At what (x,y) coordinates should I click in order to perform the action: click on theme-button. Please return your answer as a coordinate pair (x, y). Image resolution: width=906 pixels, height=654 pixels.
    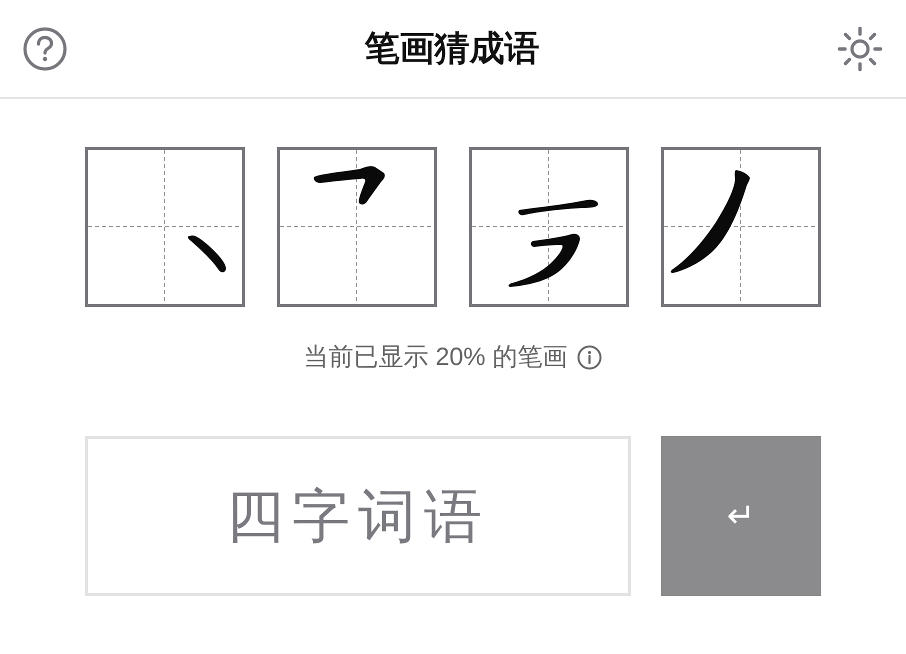
    Looking at the image, I should click on (860, 49).